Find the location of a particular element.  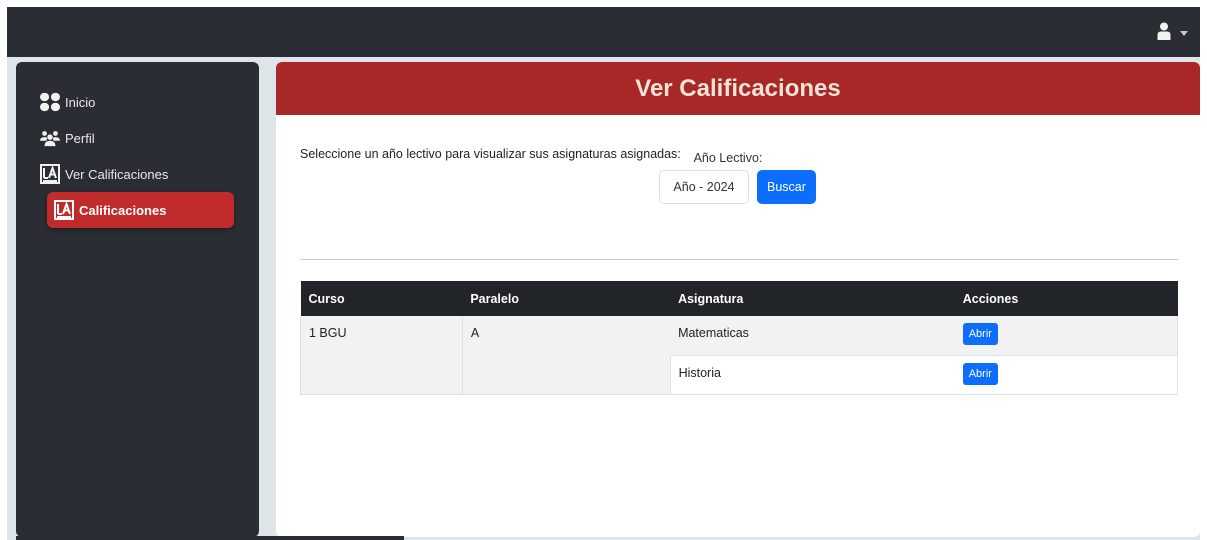

cell-asignatura: Matematicas is located at coordinates (812, 336).